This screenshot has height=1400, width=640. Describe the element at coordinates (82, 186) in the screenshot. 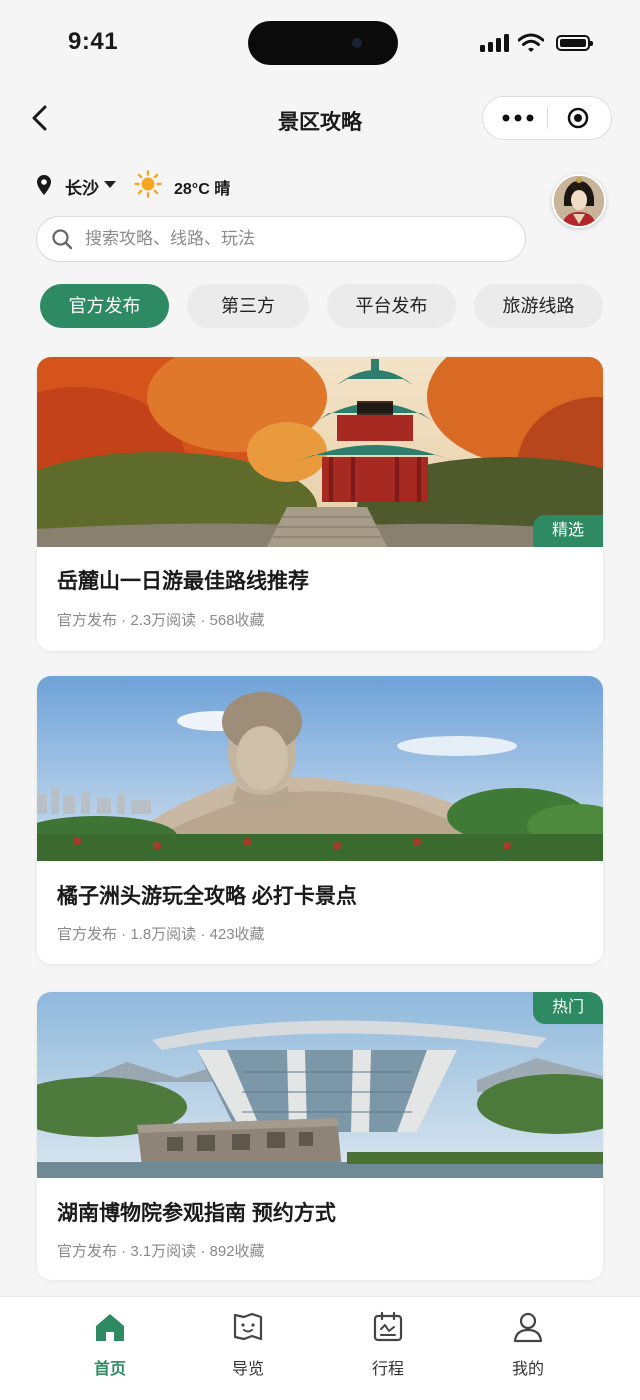

I see `city-selector: 长沙` at that location.